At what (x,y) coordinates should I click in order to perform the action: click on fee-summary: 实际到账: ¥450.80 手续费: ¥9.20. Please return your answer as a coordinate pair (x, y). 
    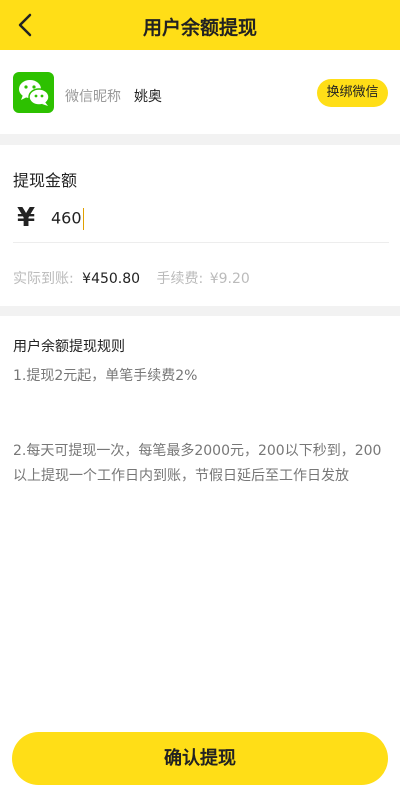
    Looking at the image, I should click on (131, 278).